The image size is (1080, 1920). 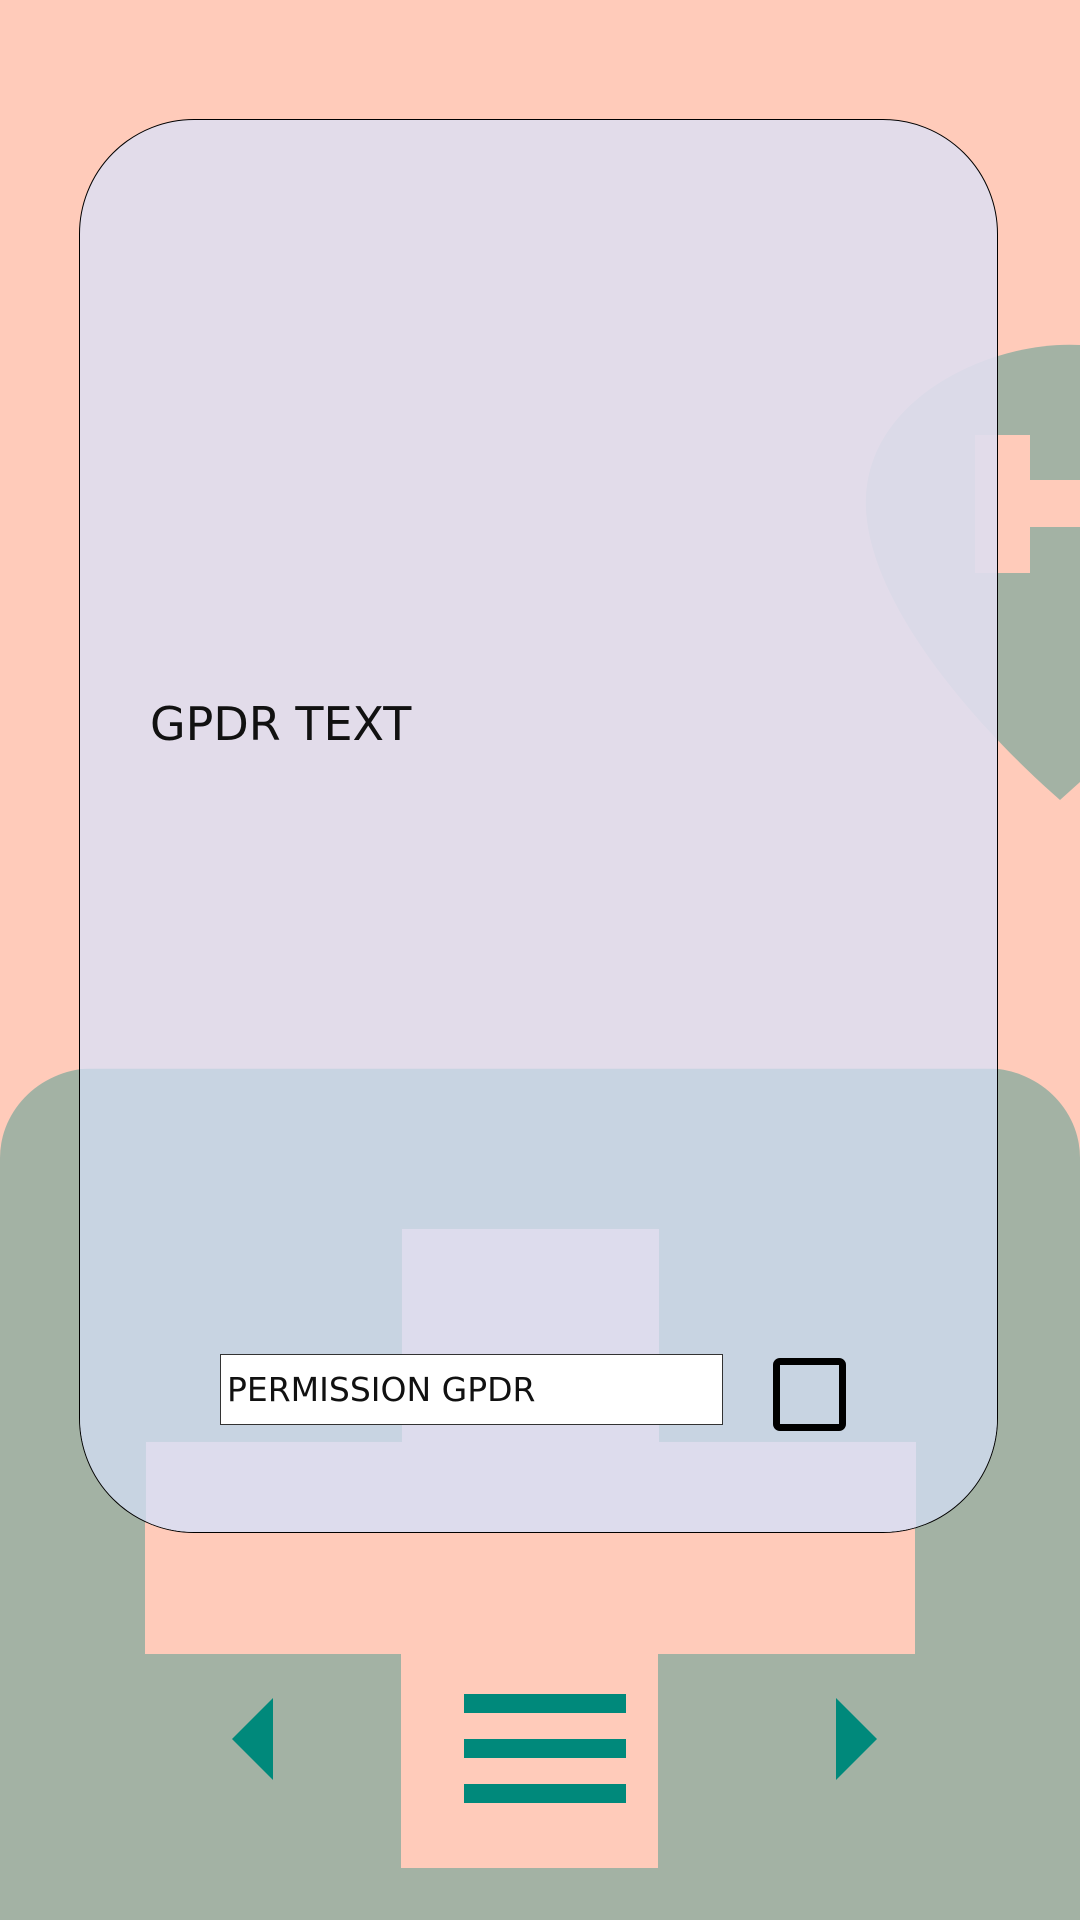 I want to click on menu-bar-middle, so click(x=545, y=1748).